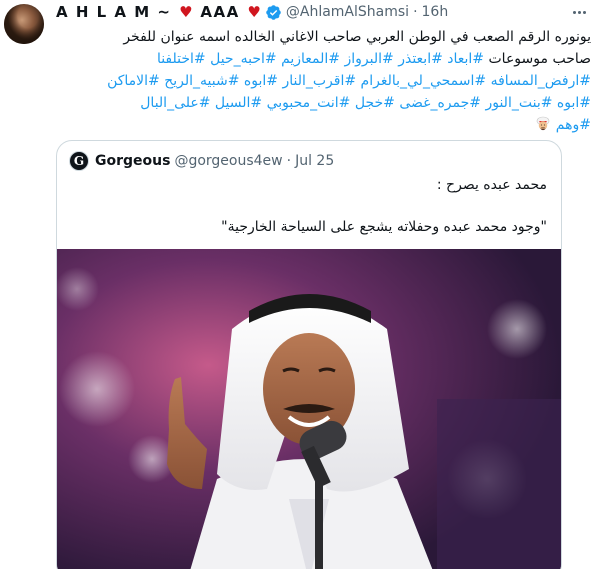  Describe the element at coordinates (79, 161) in the screenshot. I see `quoted-author-avatar: G` at that location.